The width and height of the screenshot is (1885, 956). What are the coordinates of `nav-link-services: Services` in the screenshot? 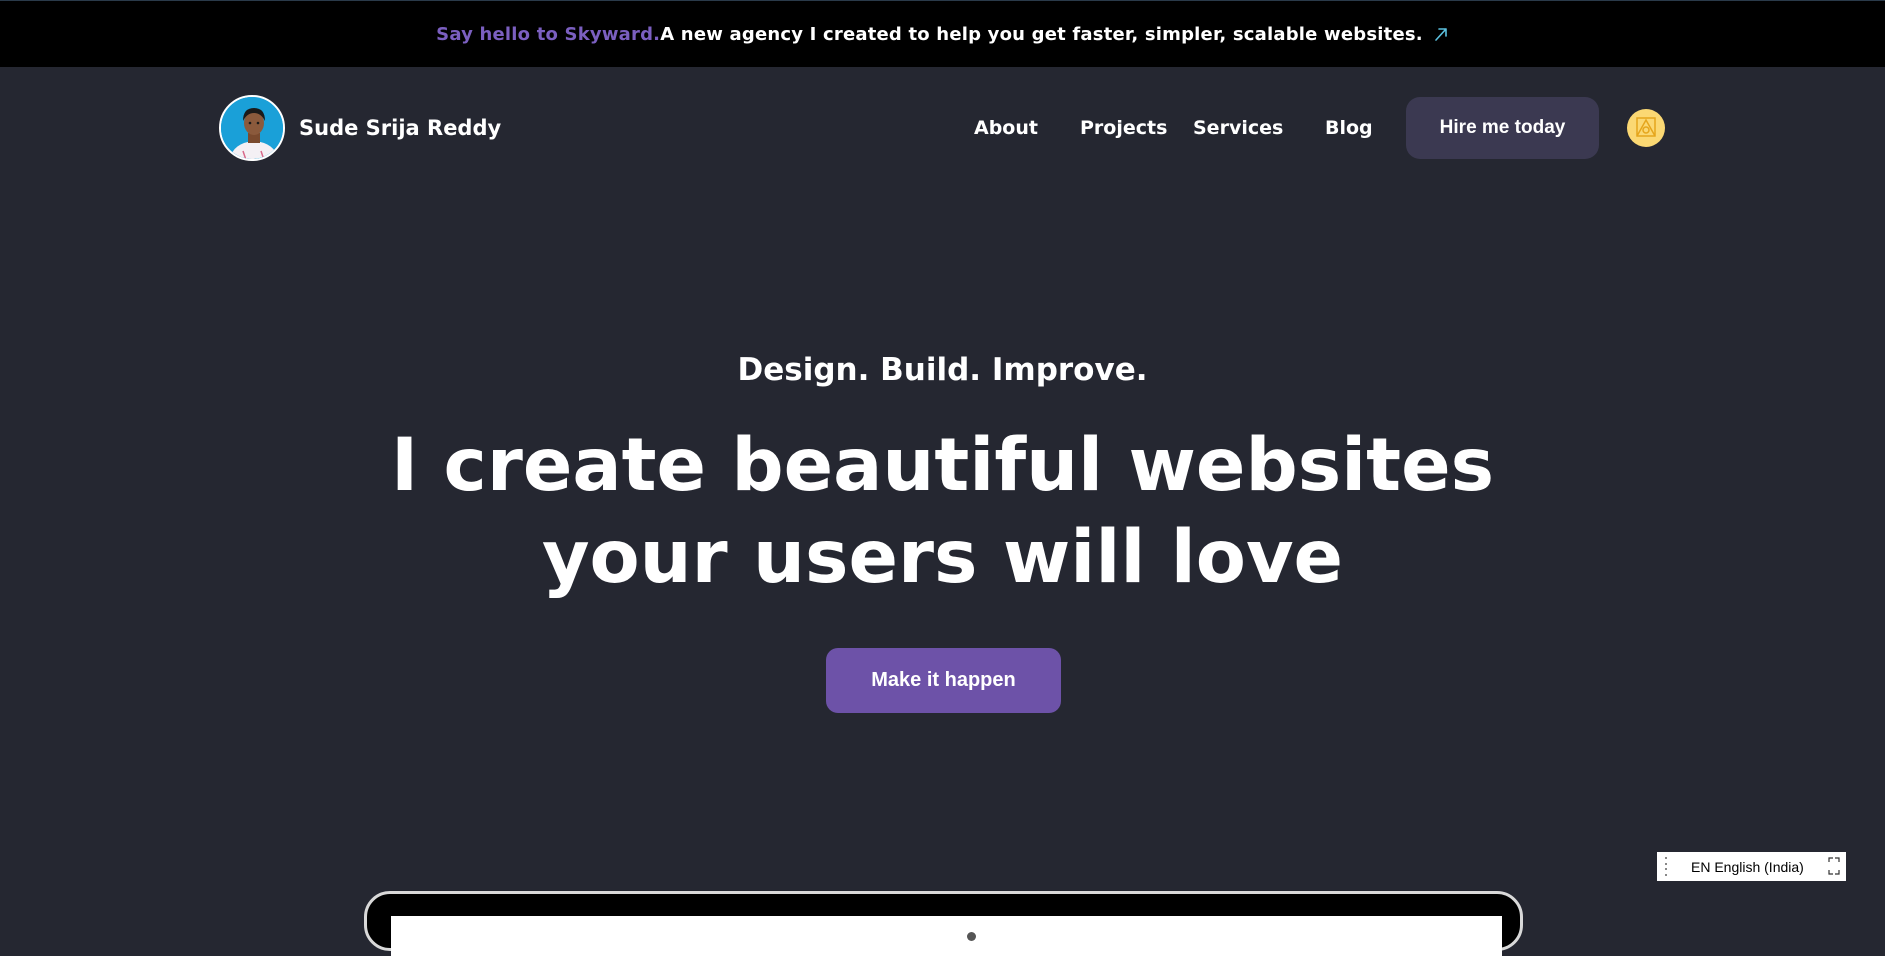 It's located at (1238, 128).